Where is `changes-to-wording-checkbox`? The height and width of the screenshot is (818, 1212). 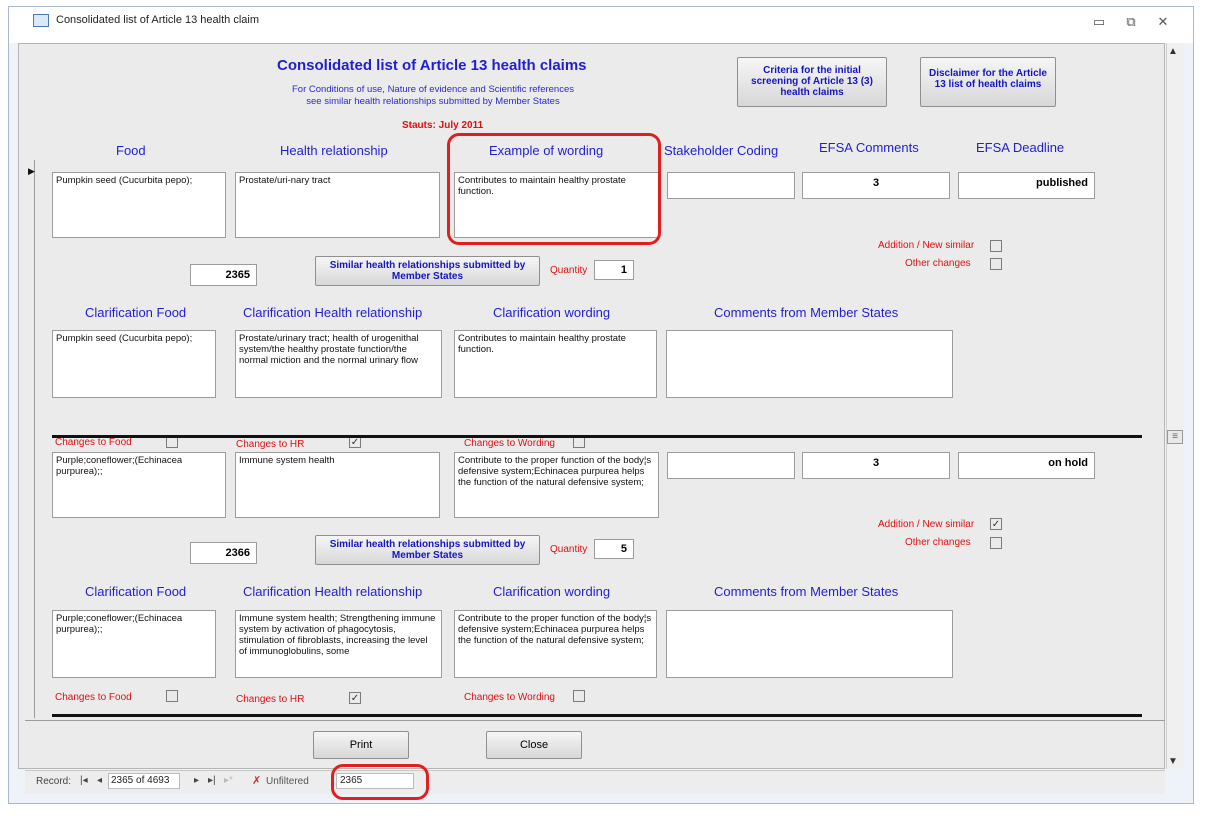 changes-to-wording-checkbox is located at coordinates (579, 696).